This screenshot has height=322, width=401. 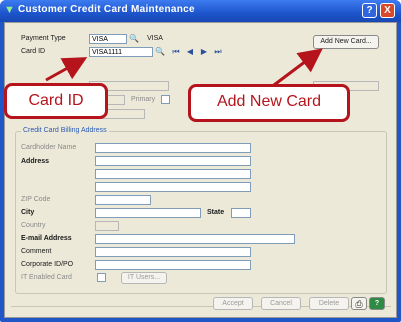 What do you see at coordinates (269, 103) in the screenshot?
I see `add-new-card-callout: Add New Card` at bounding box center [269, 103].